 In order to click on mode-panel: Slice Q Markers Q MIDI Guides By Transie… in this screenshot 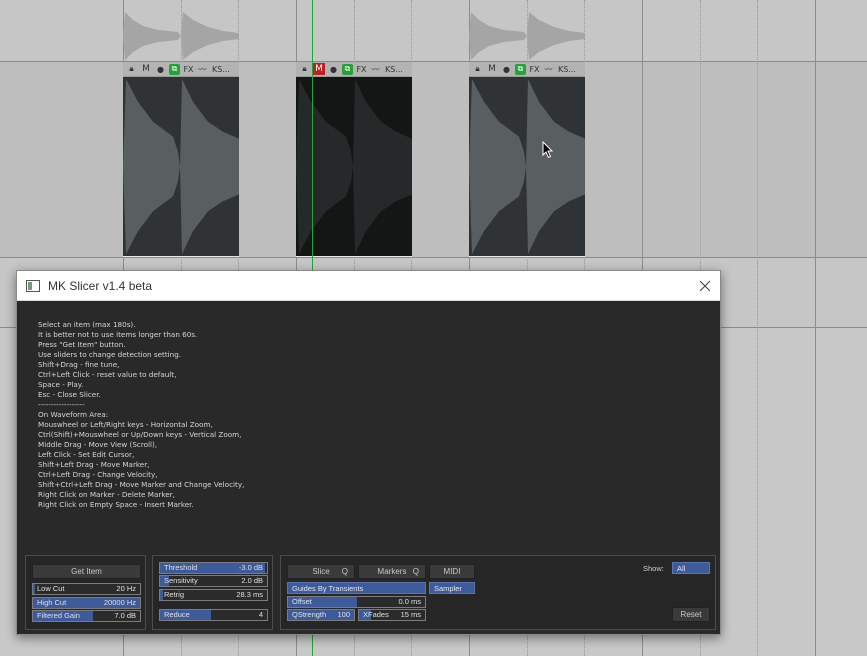, I will do `click(498, 592)`.